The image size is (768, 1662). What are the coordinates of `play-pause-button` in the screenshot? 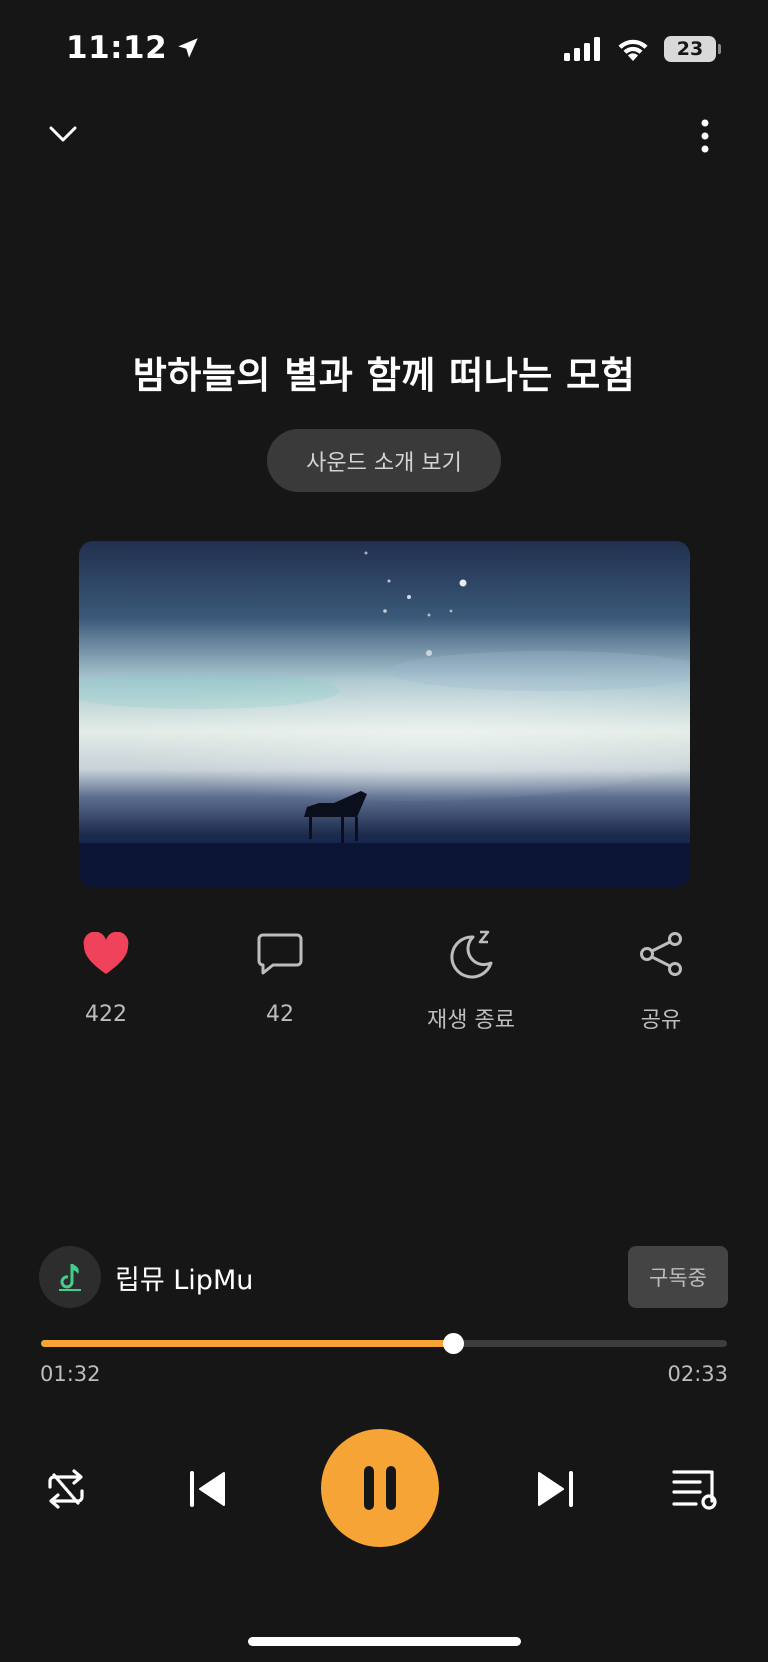 It's located at (380, 1488).